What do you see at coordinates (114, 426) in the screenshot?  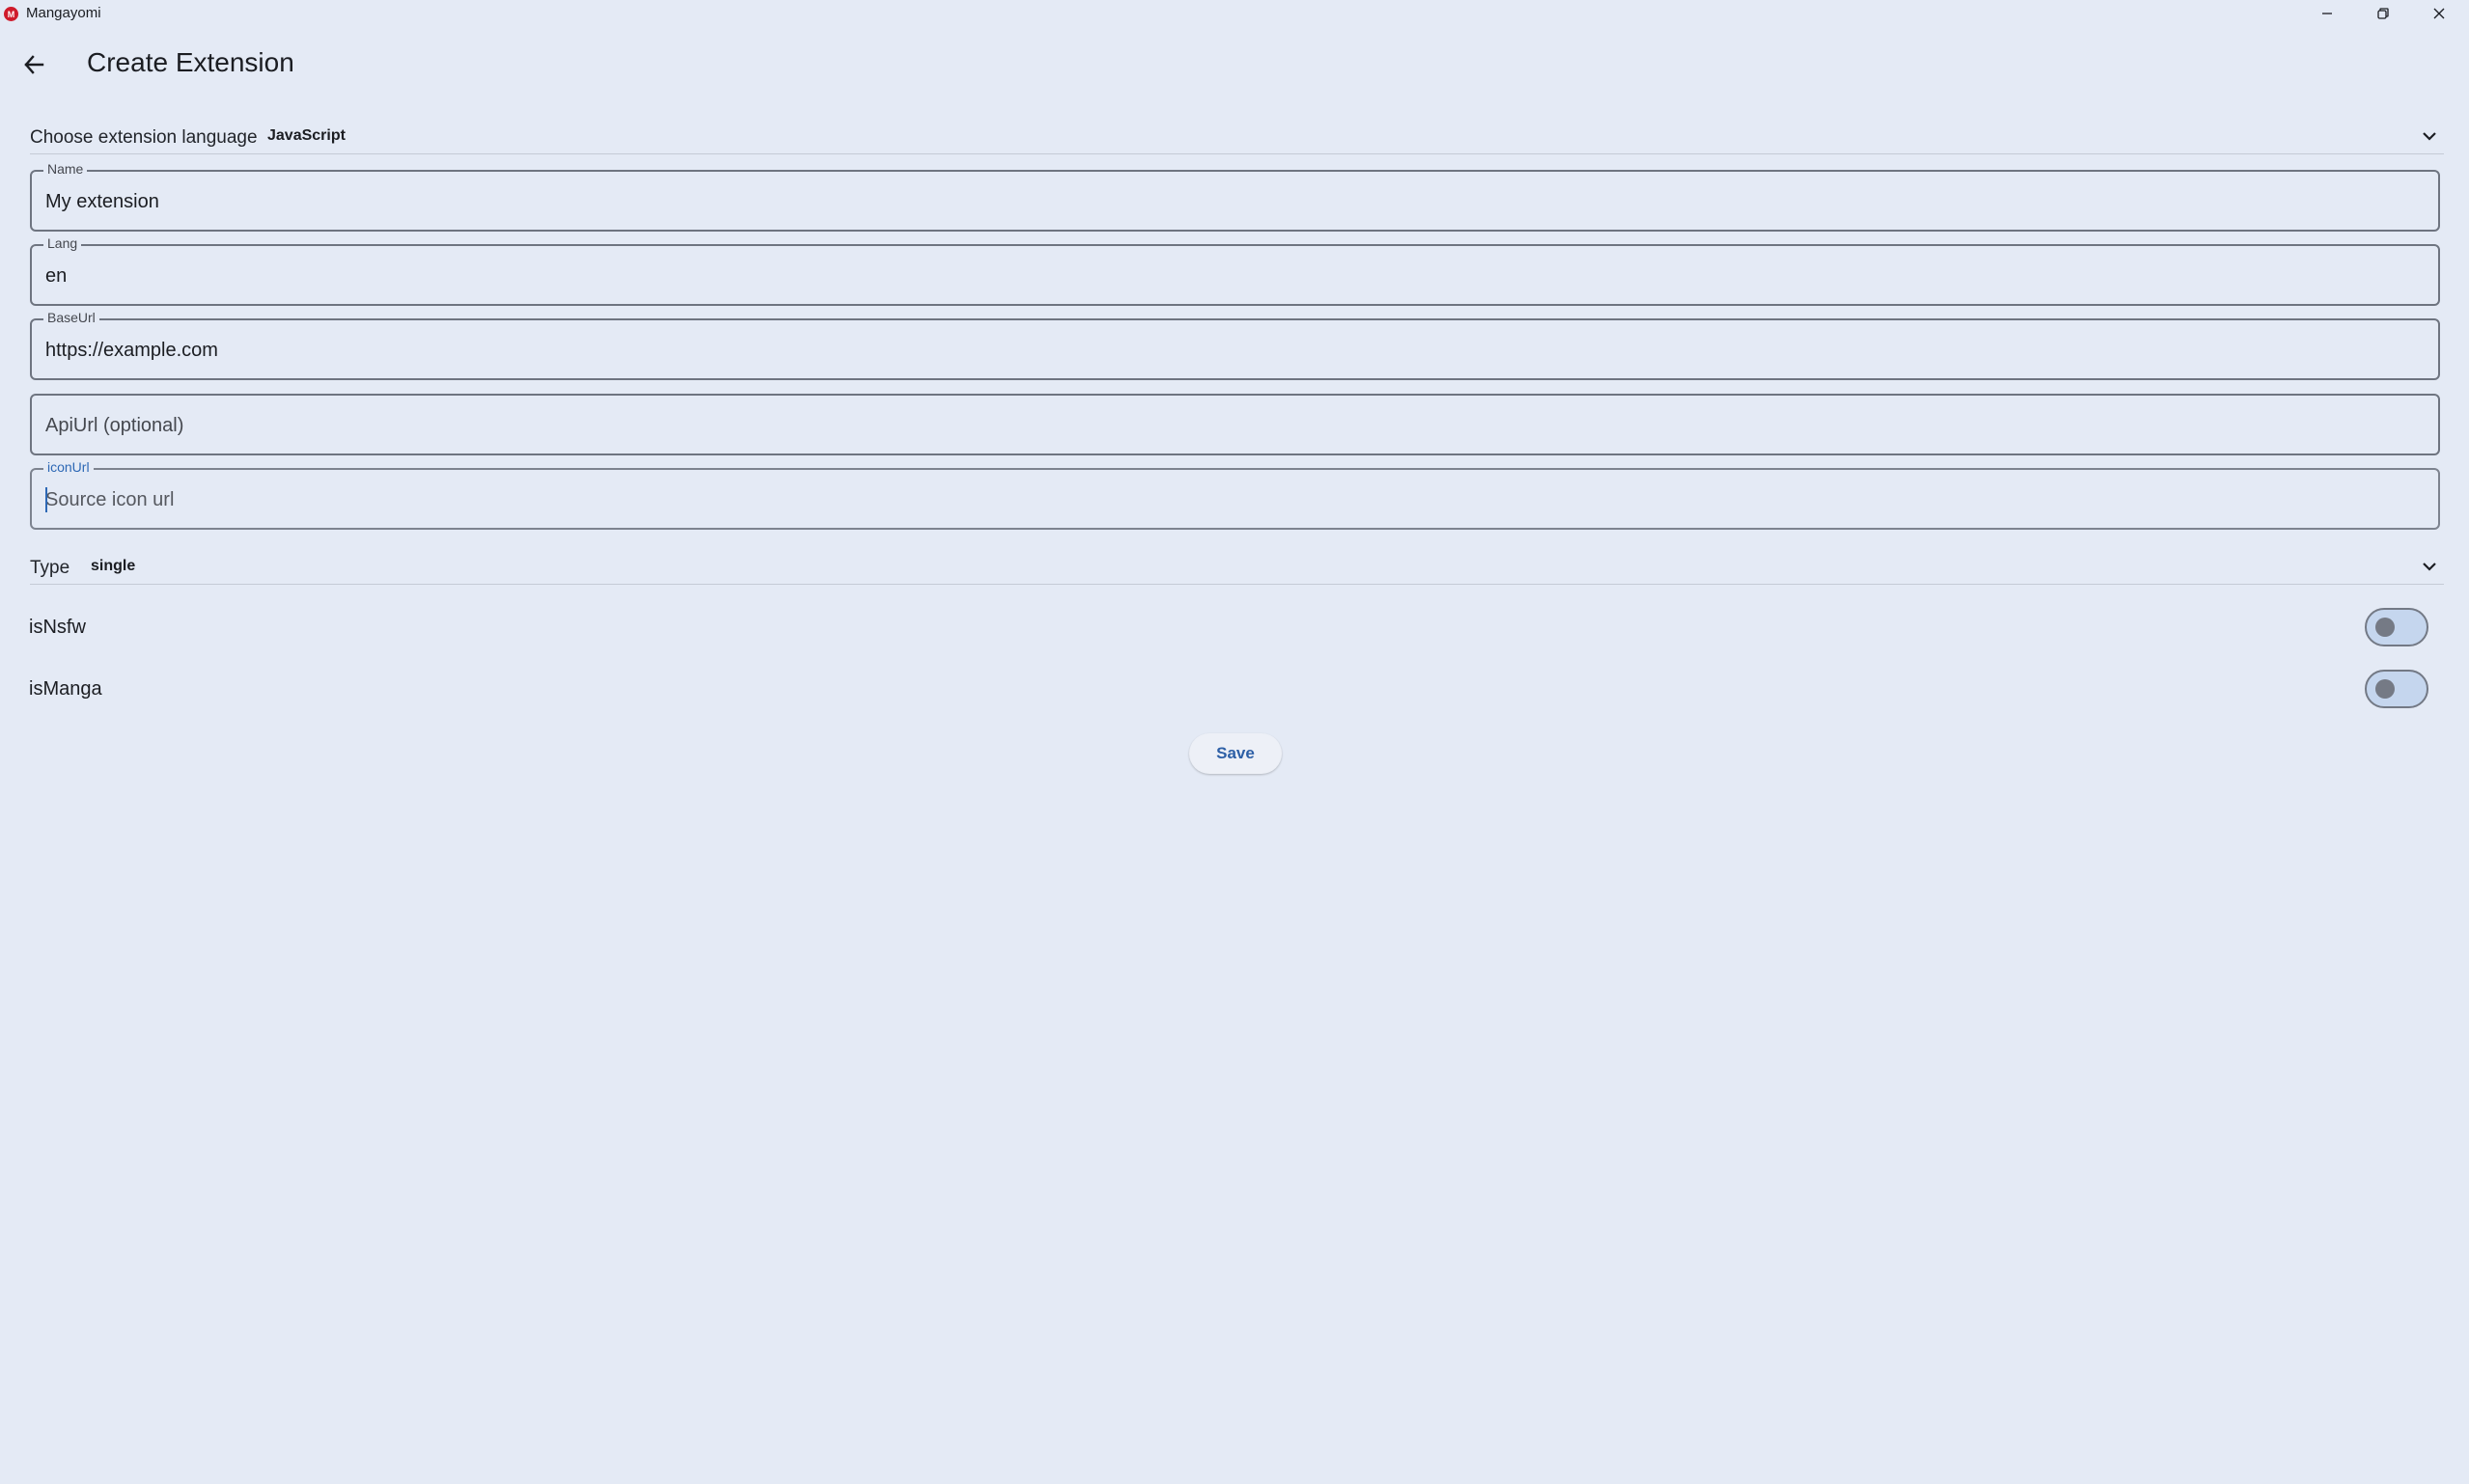 I see `api-url-field-placeholder: ApiUrl (optional)` at bounding box center [114, 426].